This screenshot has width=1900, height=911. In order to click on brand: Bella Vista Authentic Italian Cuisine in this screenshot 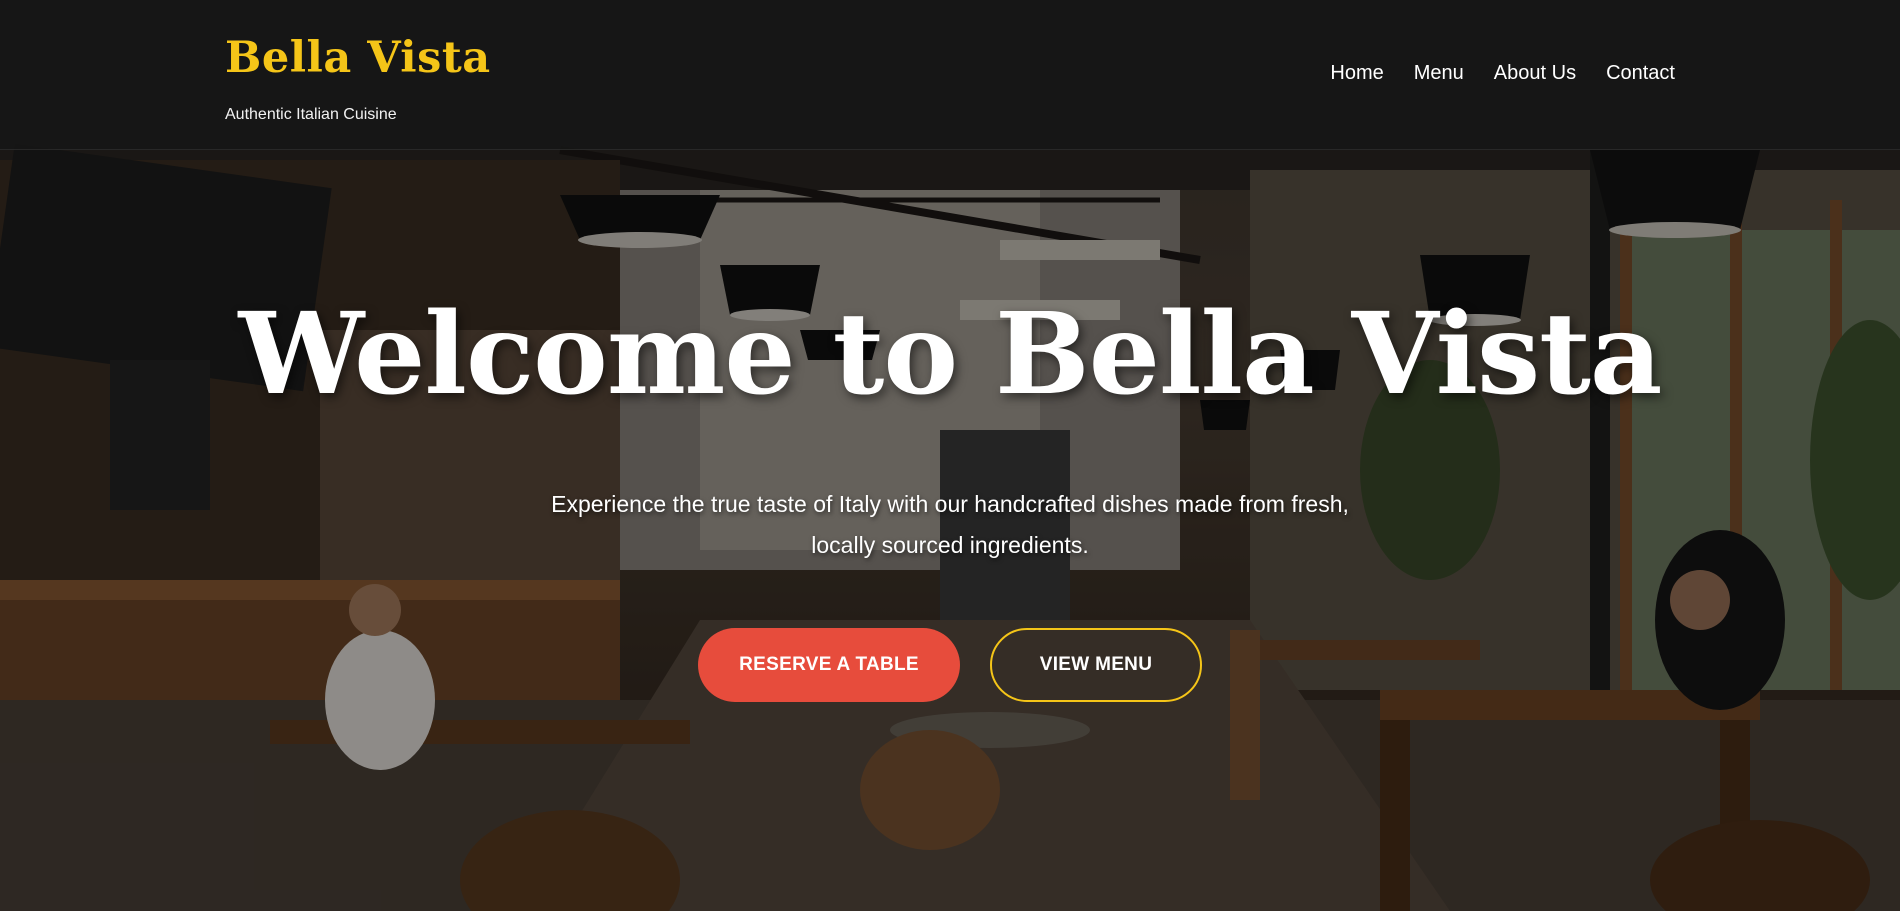, I will do `click(358, 77)`.